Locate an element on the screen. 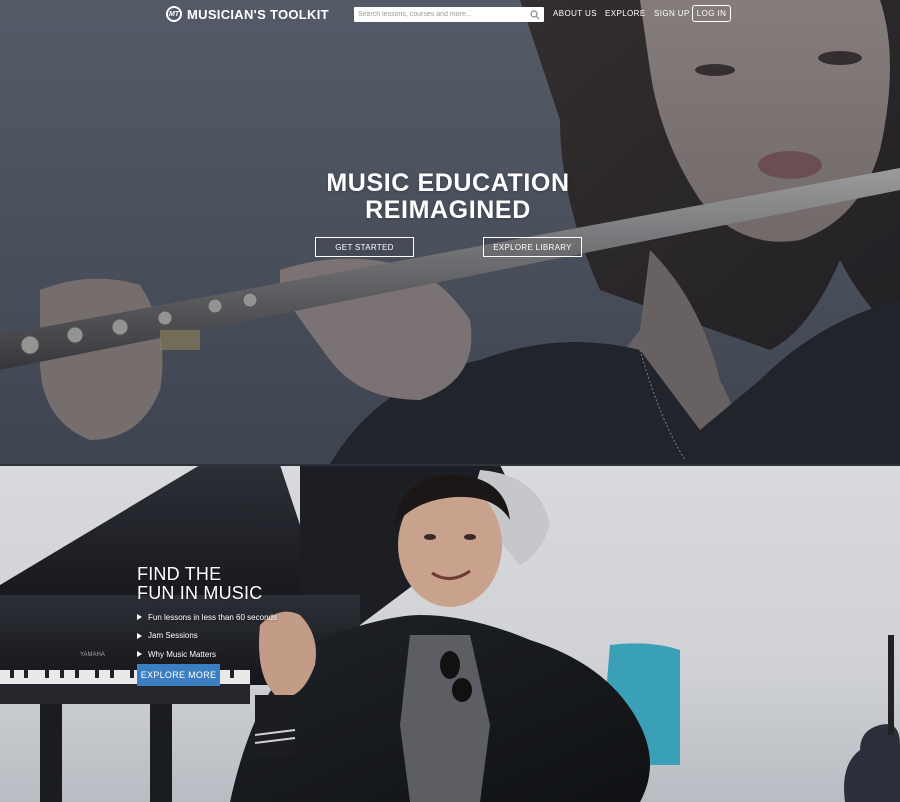 The image size is (900, 802). feature-title-line-2: FUN IN MUSIC is located at coordinates (200, 593).